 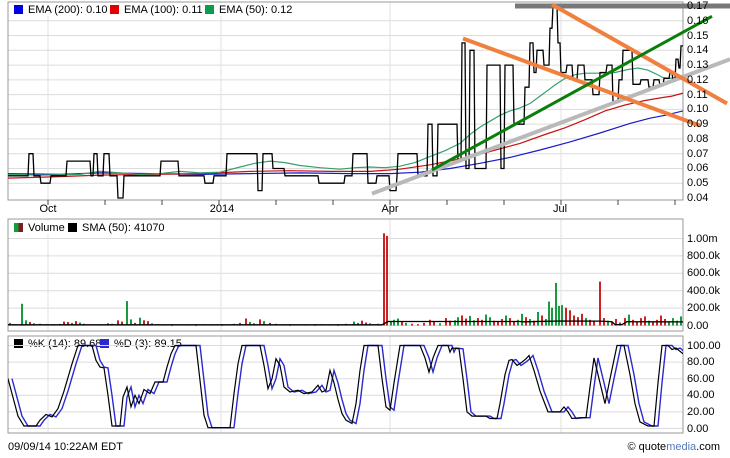 I want to click on y-axis-tick-label: 0.08, so click(x=698, y=139).